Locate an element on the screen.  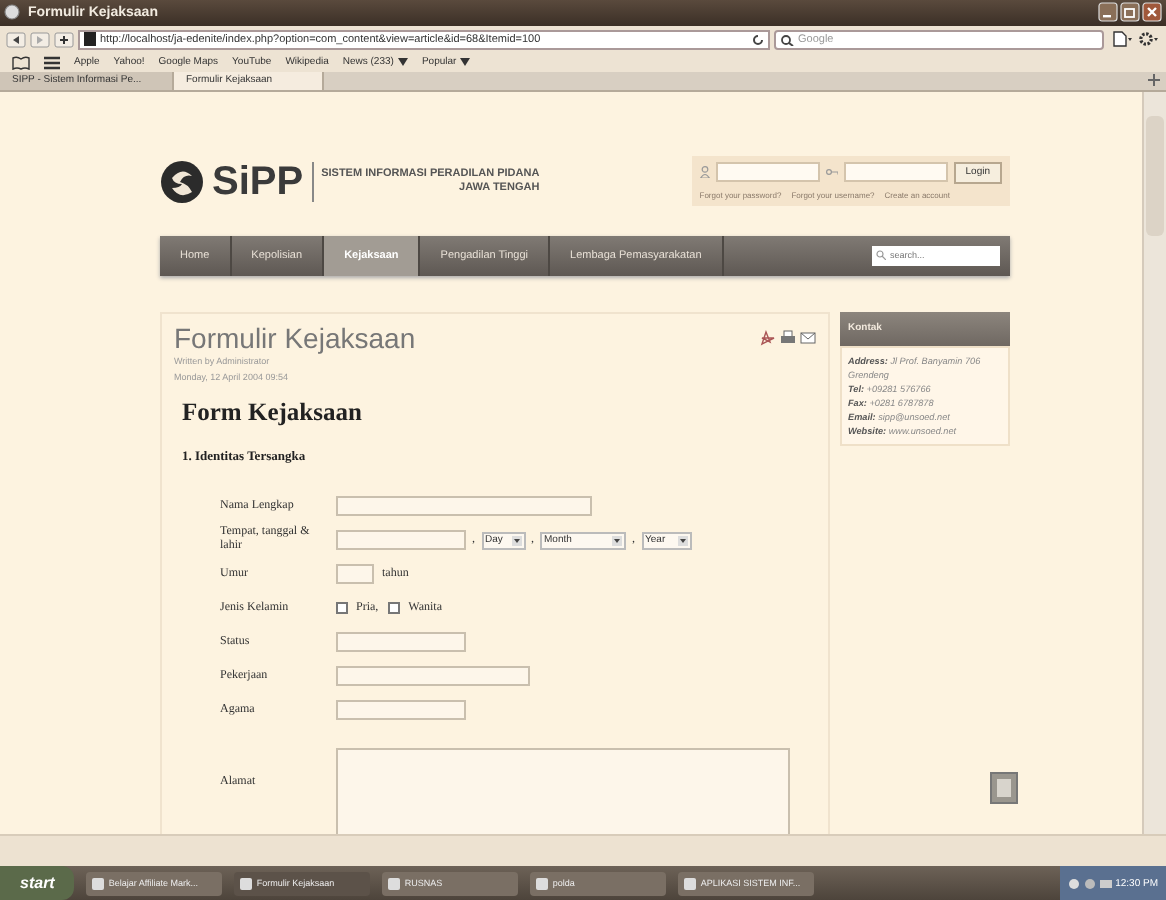
minimize-icon is located at coordinates (1108, 12).